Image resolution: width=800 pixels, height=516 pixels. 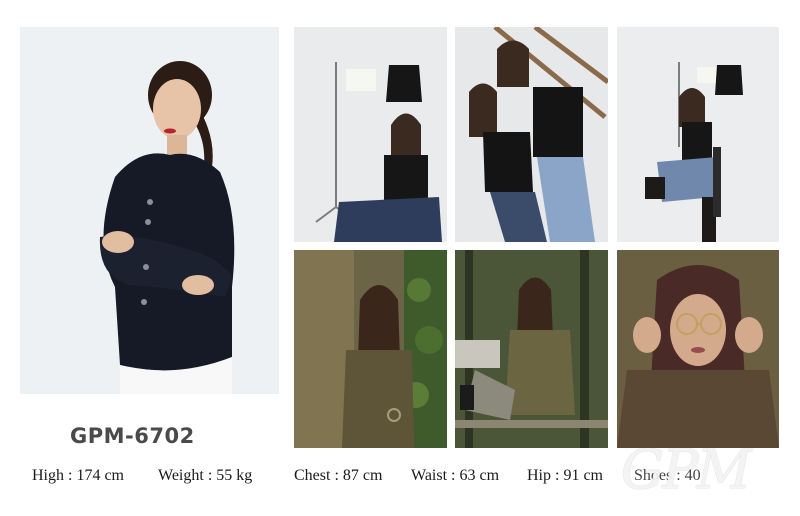 What do you see at coordinates (338, 475) in the screenshot?
I see `chest-measurement: Chest : 87 cm` at bounding box center [338, 475].